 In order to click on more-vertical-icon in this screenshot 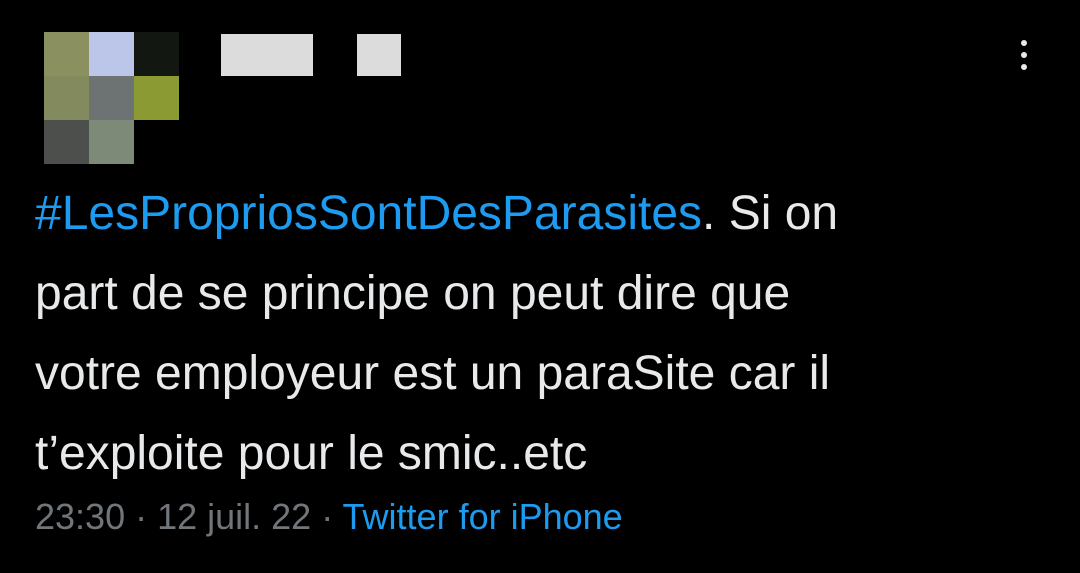, I will do `click(1024, 55)`.